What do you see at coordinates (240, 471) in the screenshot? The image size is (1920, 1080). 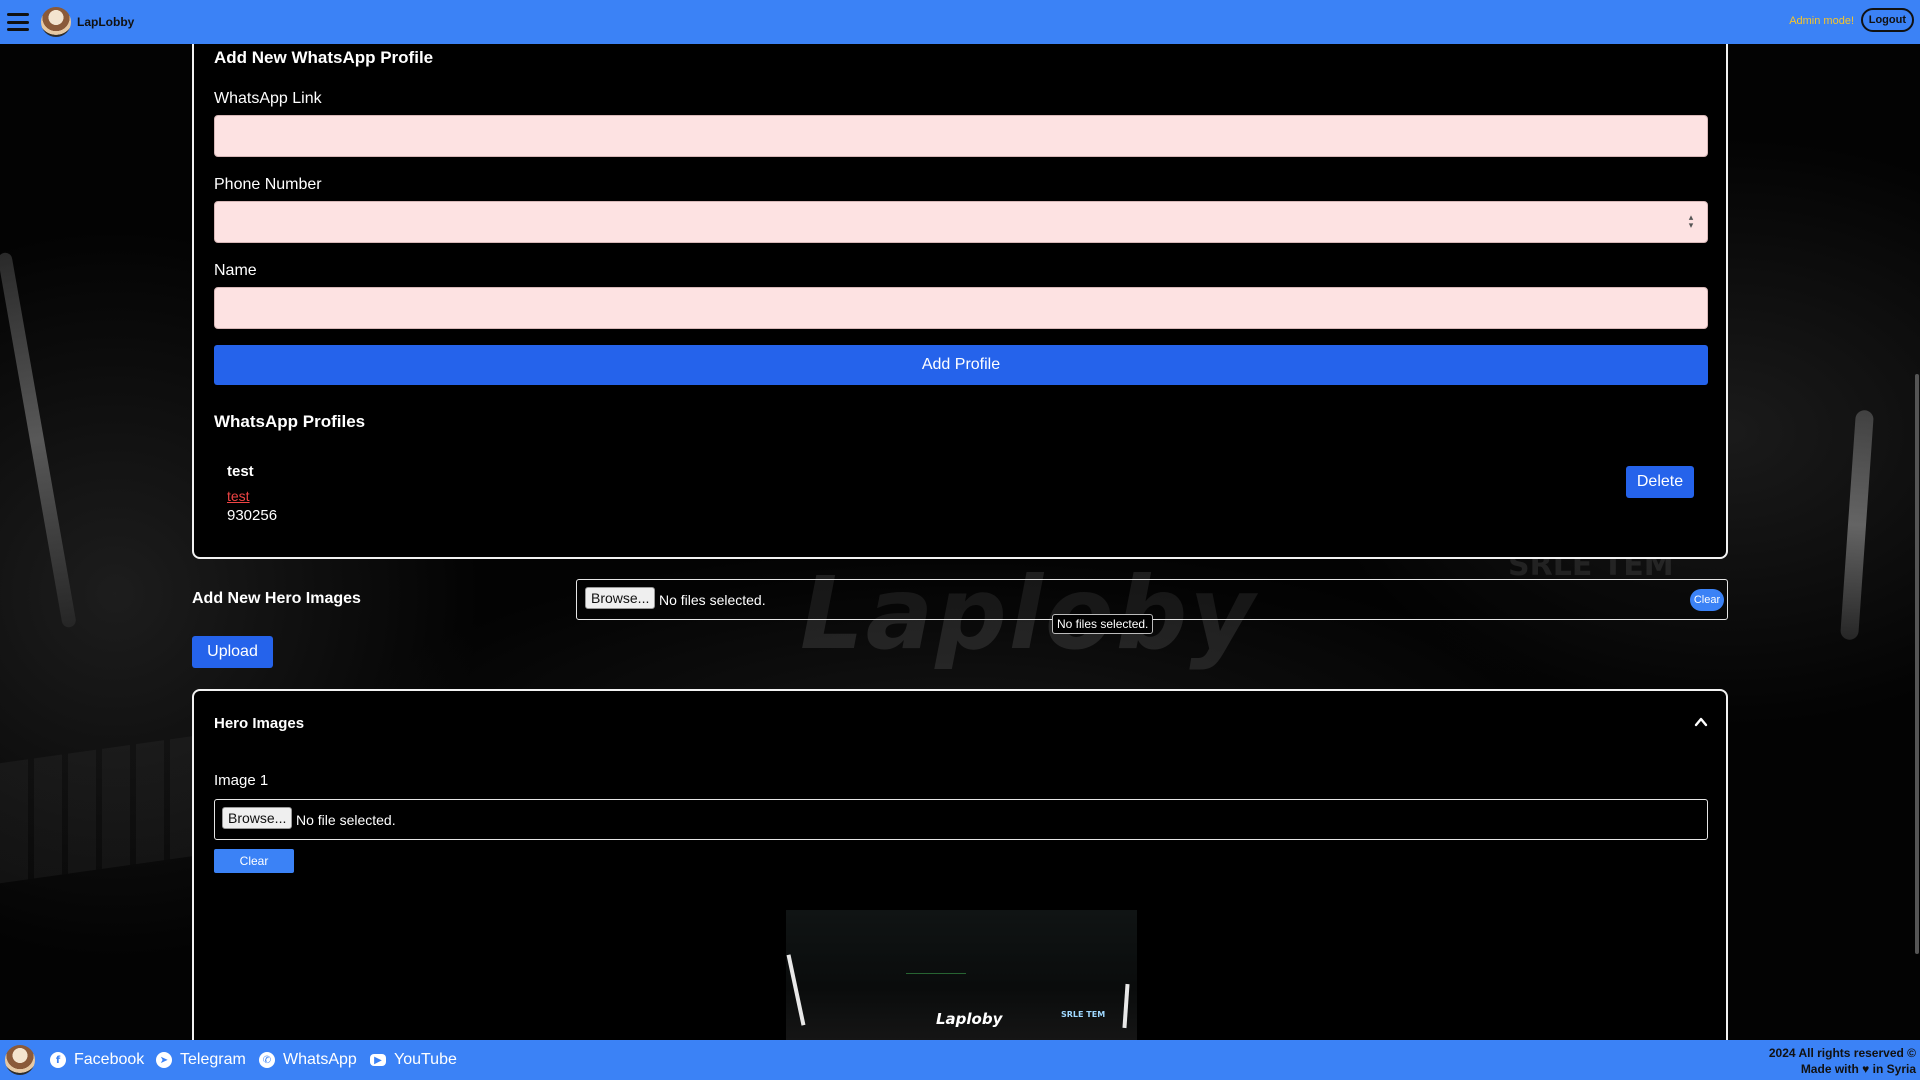 I see `profile-name: test` at bounding box center [240, 471].